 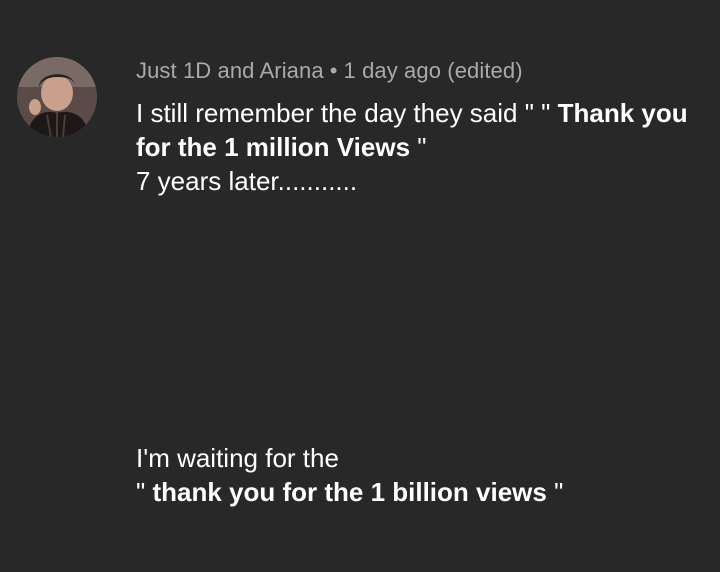 I want to click on comment-line-4: " thank you for the 1 billion views ", so click(x=416, y=492).